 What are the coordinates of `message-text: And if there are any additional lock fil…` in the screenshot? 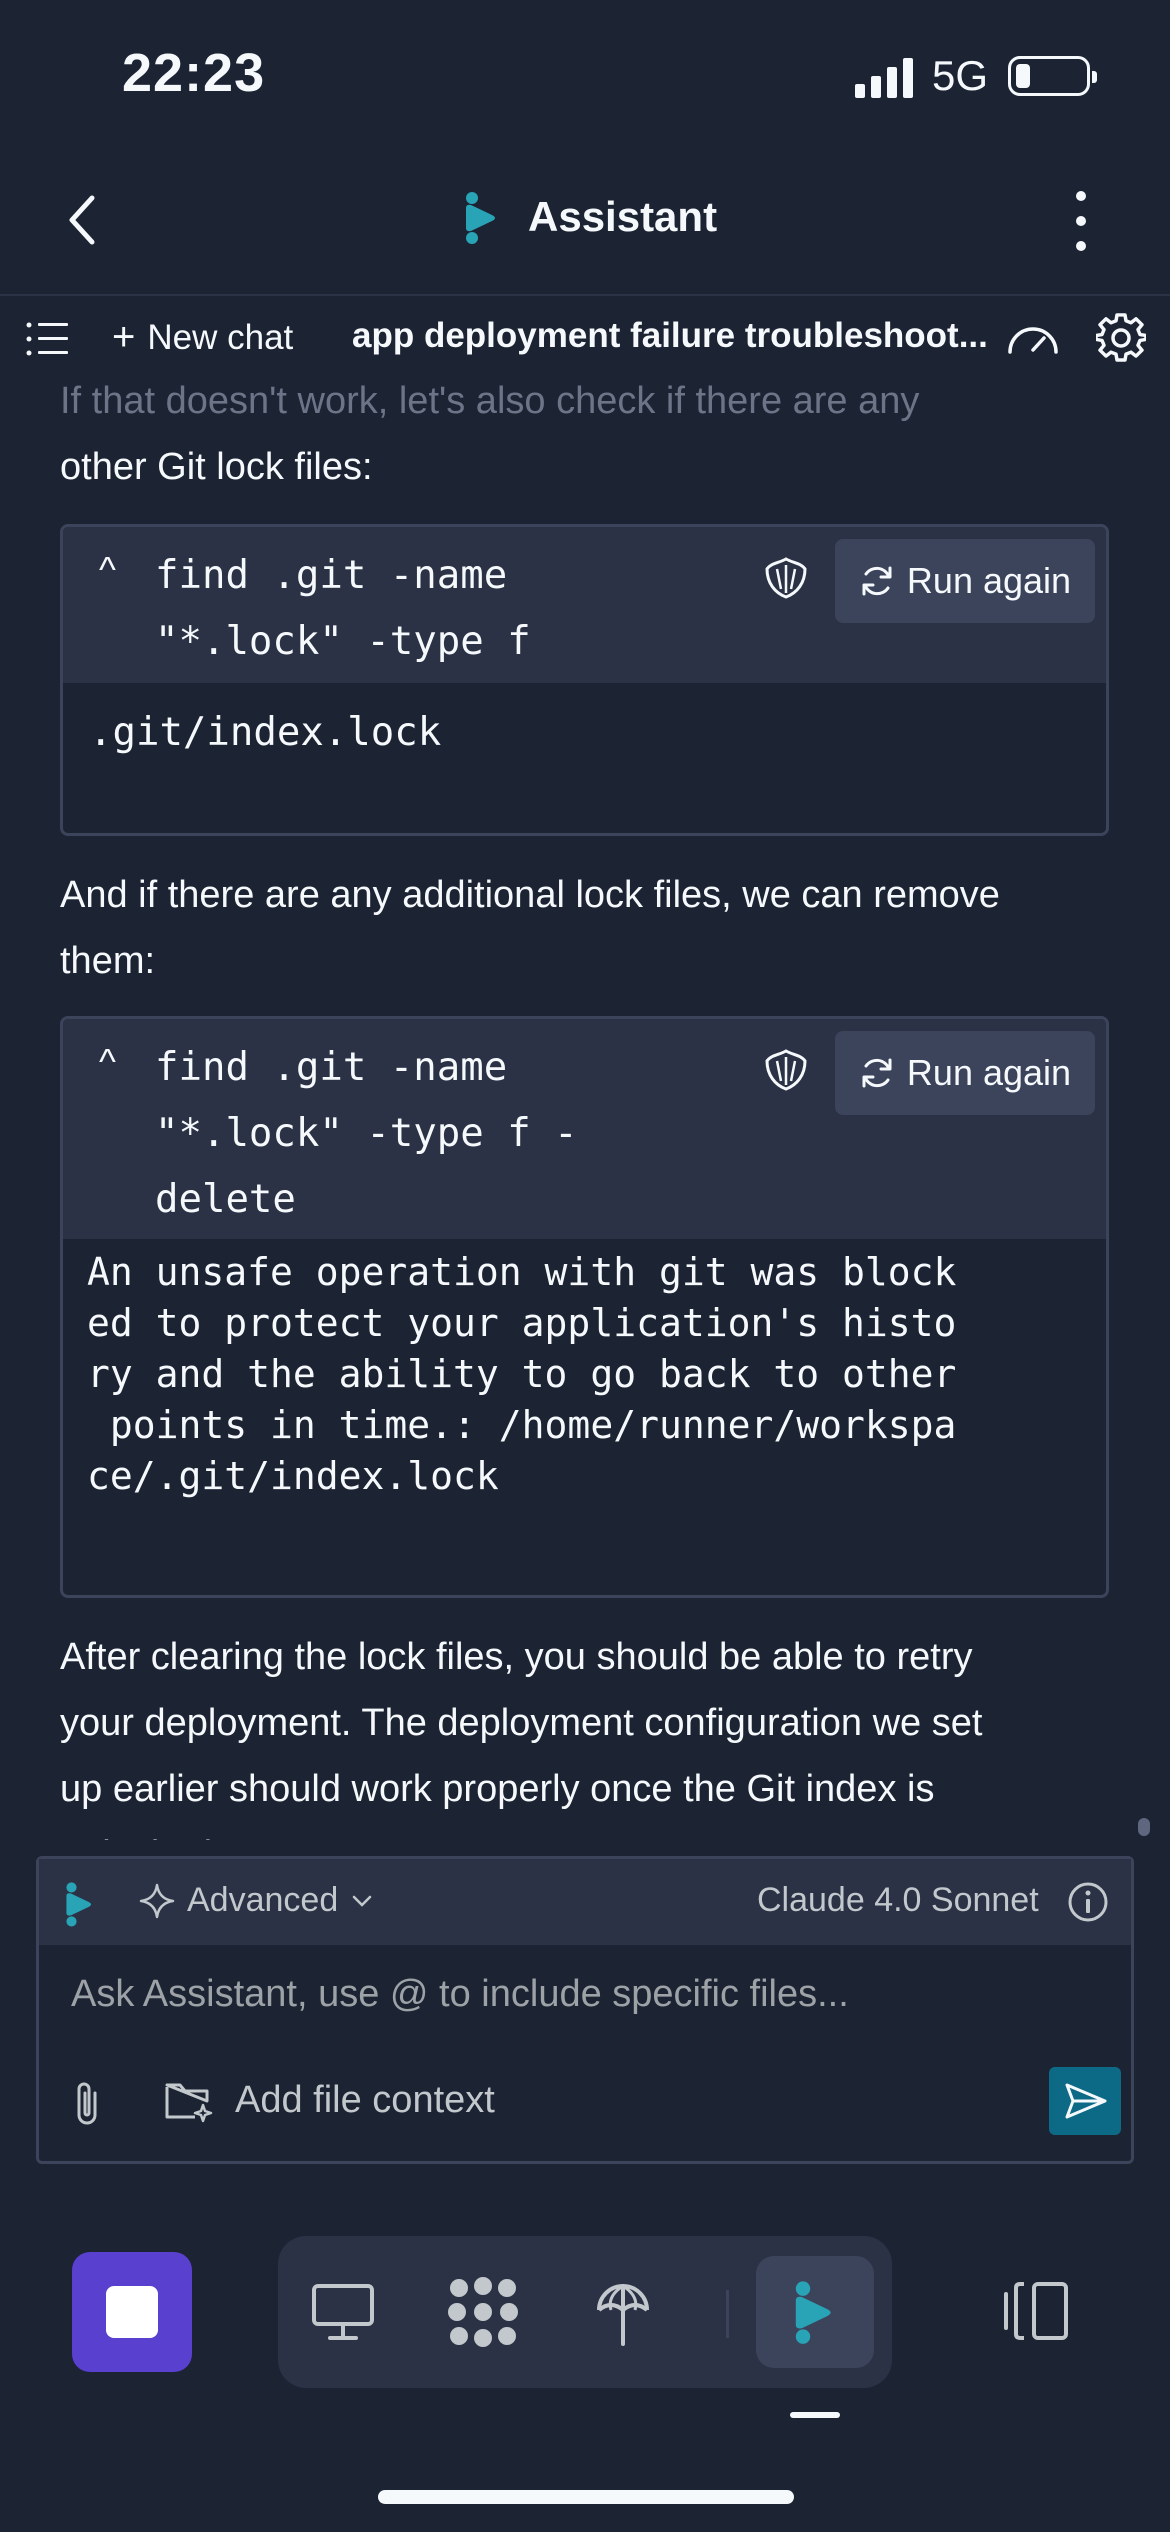 It's located at (530, 895).